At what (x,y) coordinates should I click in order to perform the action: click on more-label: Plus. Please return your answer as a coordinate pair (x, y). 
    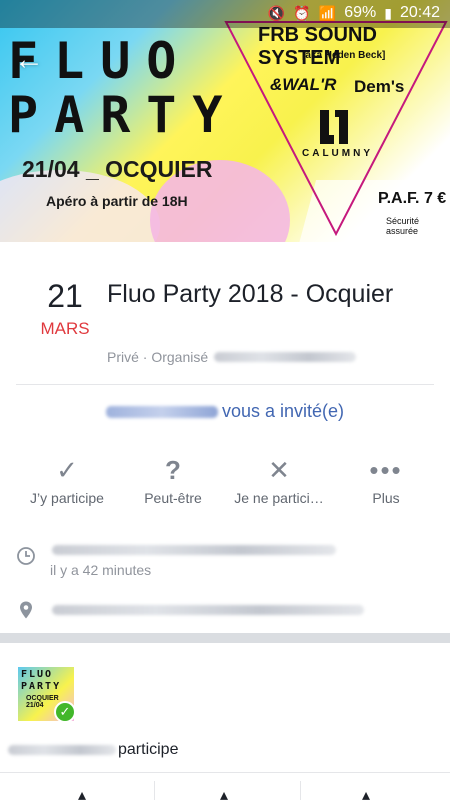
    Looking at the image, I should click on (386, 498).